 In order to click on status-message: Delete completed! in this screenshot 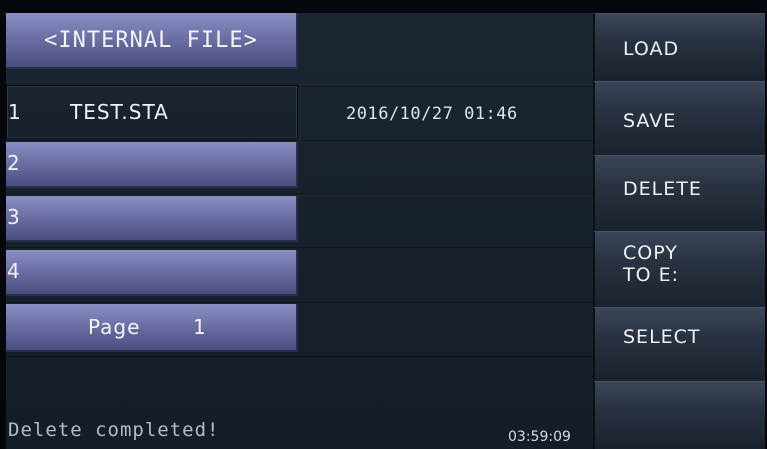, I will do `click(114, 430)`.